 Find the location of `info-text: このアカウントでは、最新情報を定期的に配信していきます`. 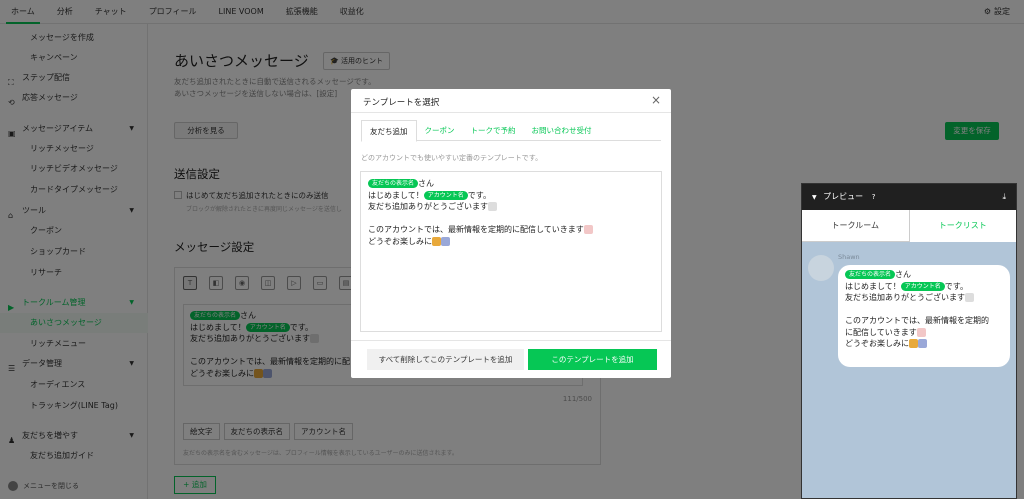

info-text: このアカウントでは、最新情報を定期的に配信していきます is located at coordinates (476, 229).